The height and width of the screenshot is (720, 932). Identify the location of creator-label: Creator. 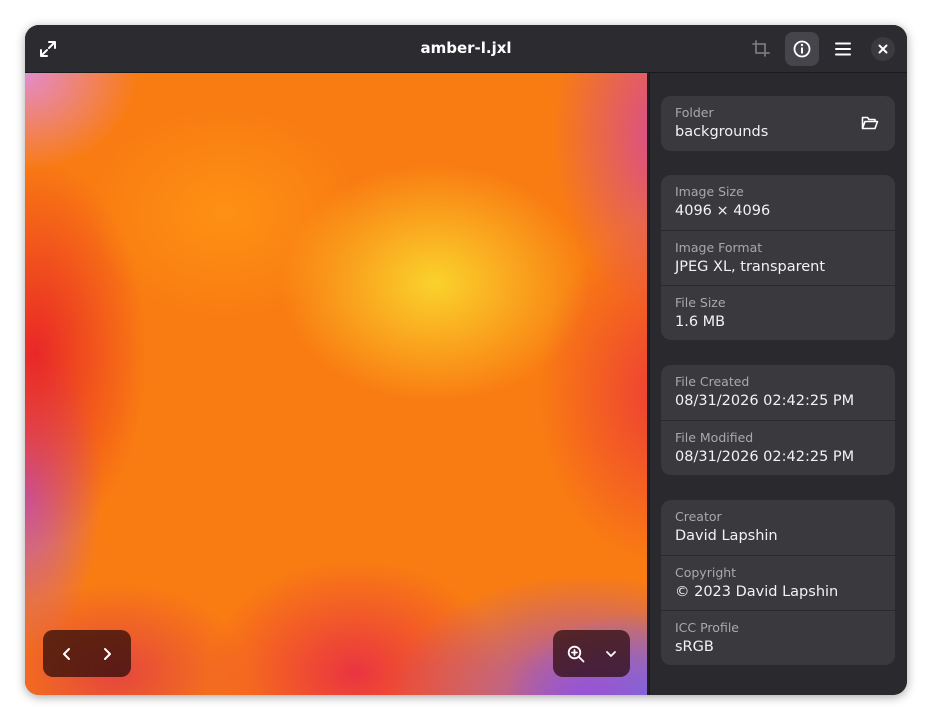
(698, 516).